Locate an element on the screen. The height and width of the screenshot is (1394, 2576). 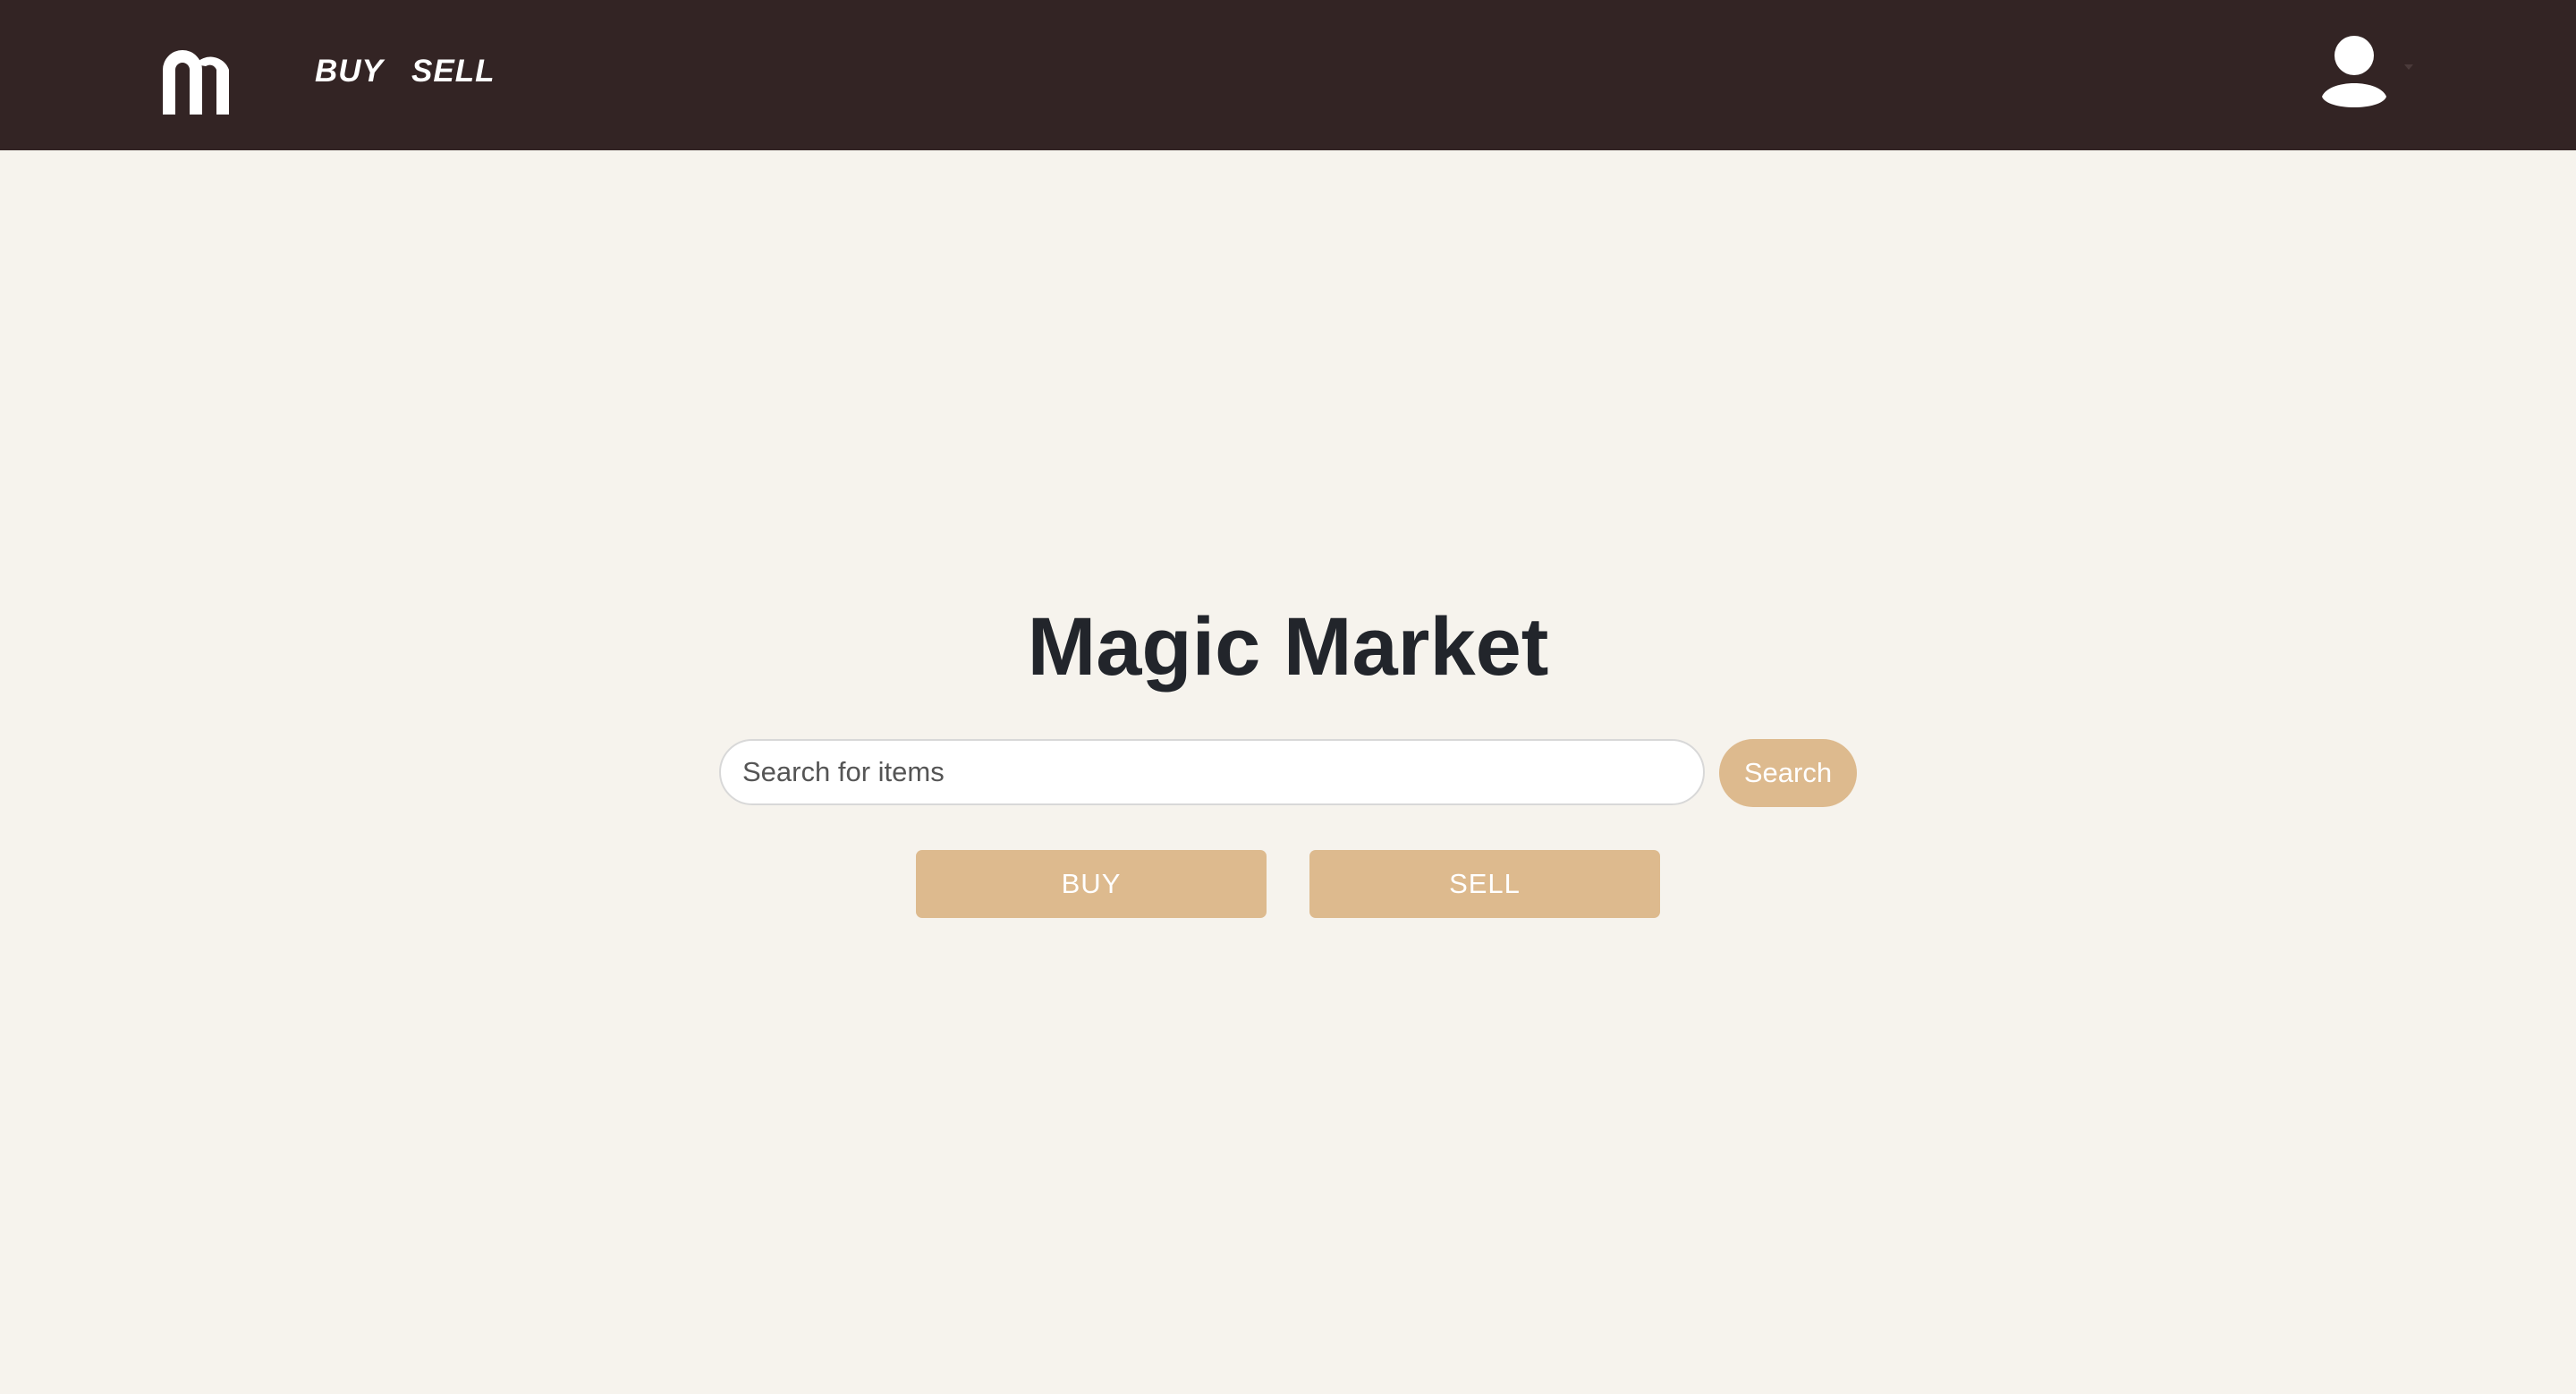
top-navbar: BUY SELL is located at coordinates (1288, 75).